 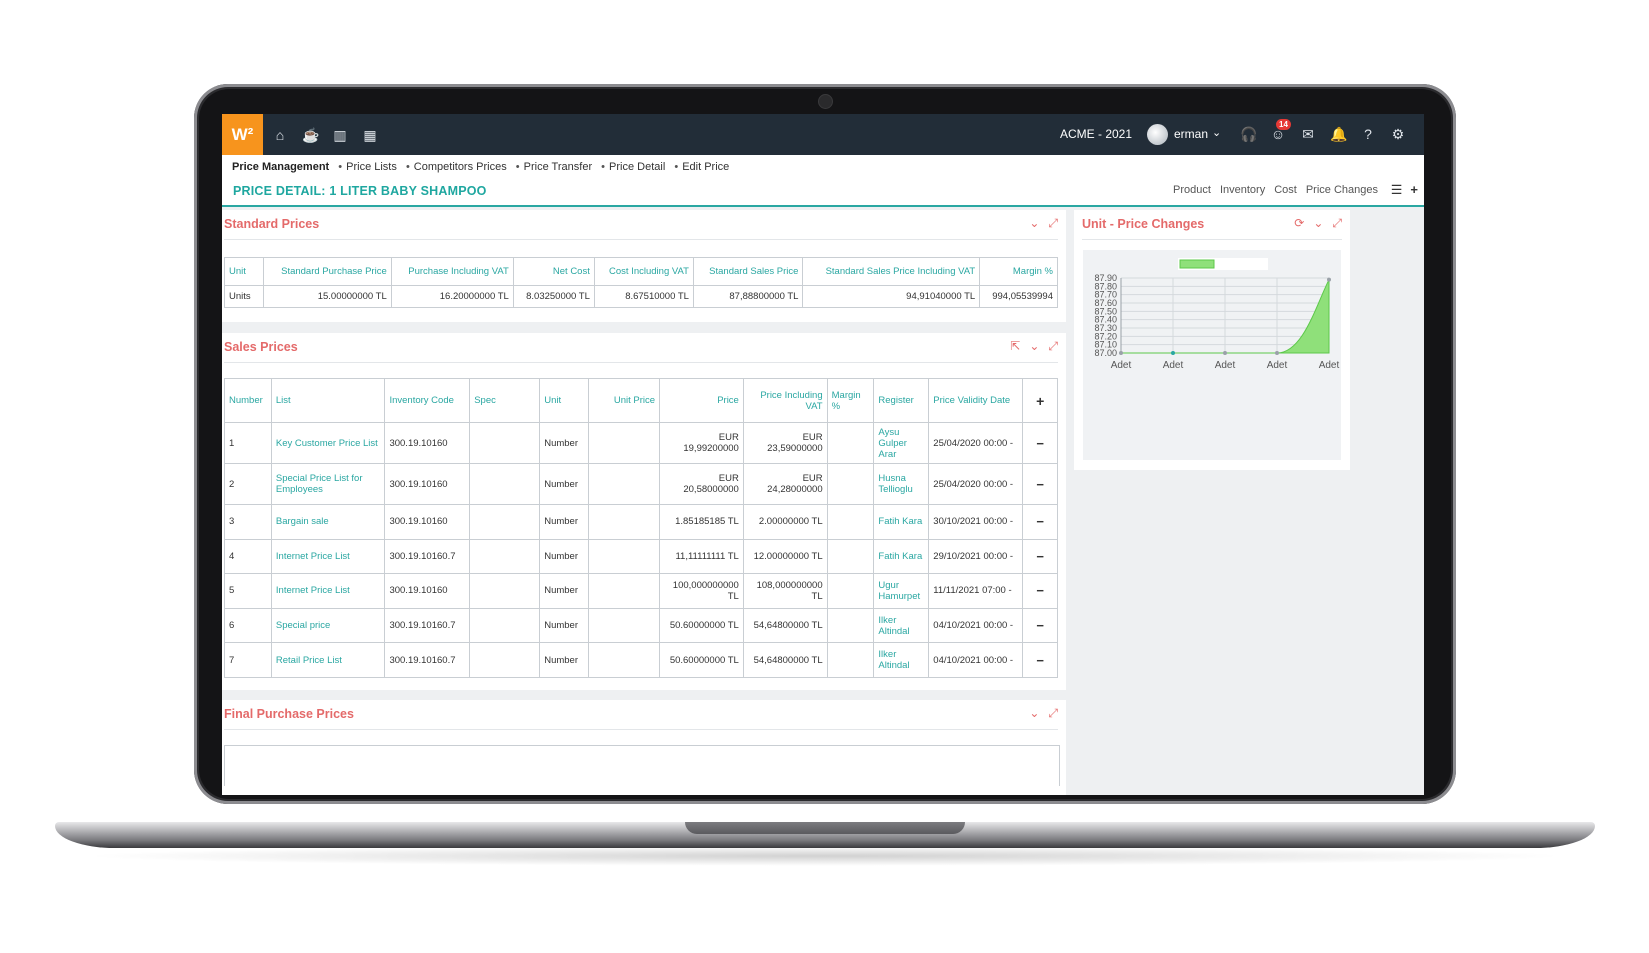 I want to click on app-logo: W², so click(x=242, y=134).